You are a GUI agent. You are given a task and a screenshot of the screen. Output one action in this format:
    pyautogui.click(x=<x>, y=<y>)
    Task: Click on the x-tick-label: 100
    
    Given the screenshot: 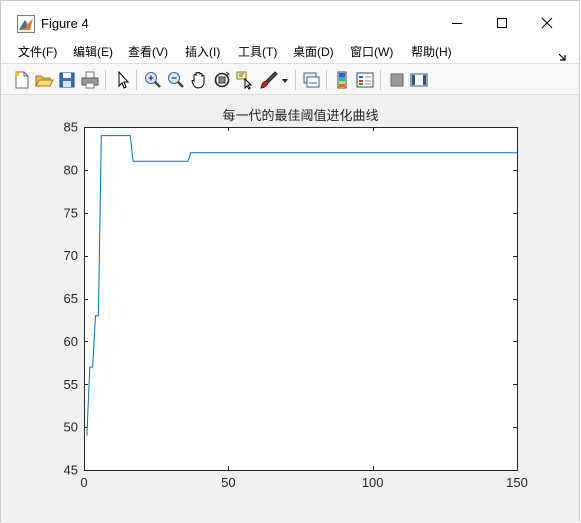 What is the action you would take?
    pyautogui.click(x=373, y=482)
    